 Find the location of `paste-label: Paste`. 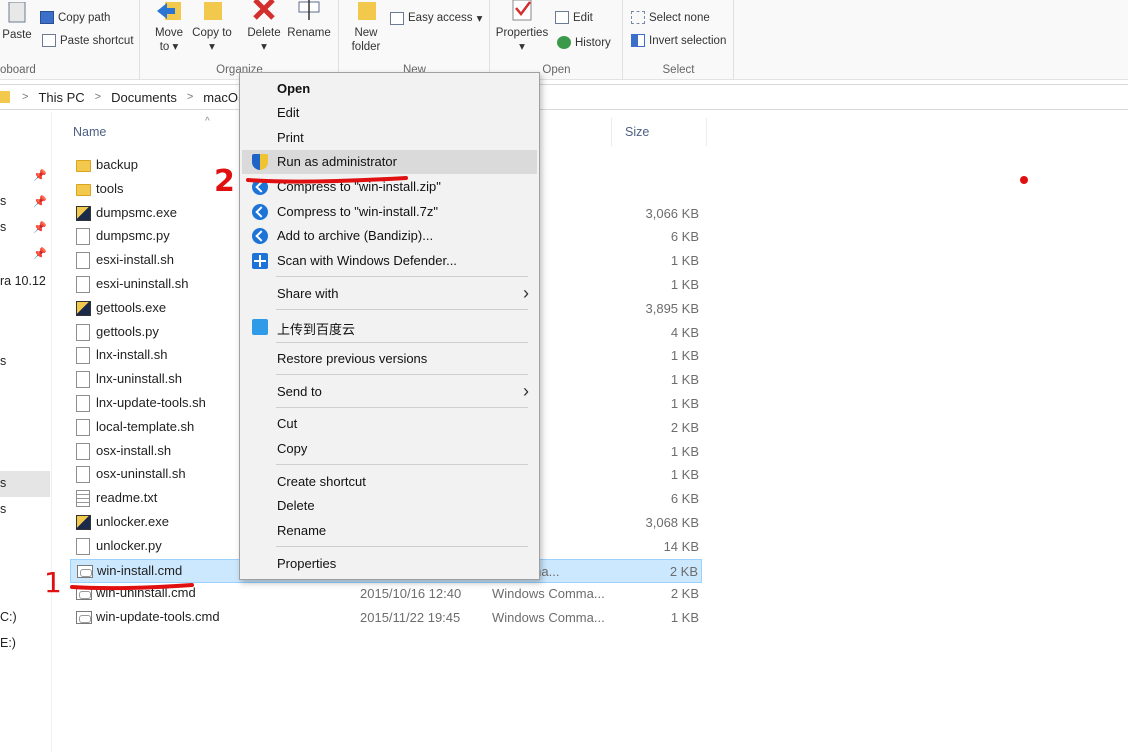

paste-label: Paste is located at coordinates (17, 35).